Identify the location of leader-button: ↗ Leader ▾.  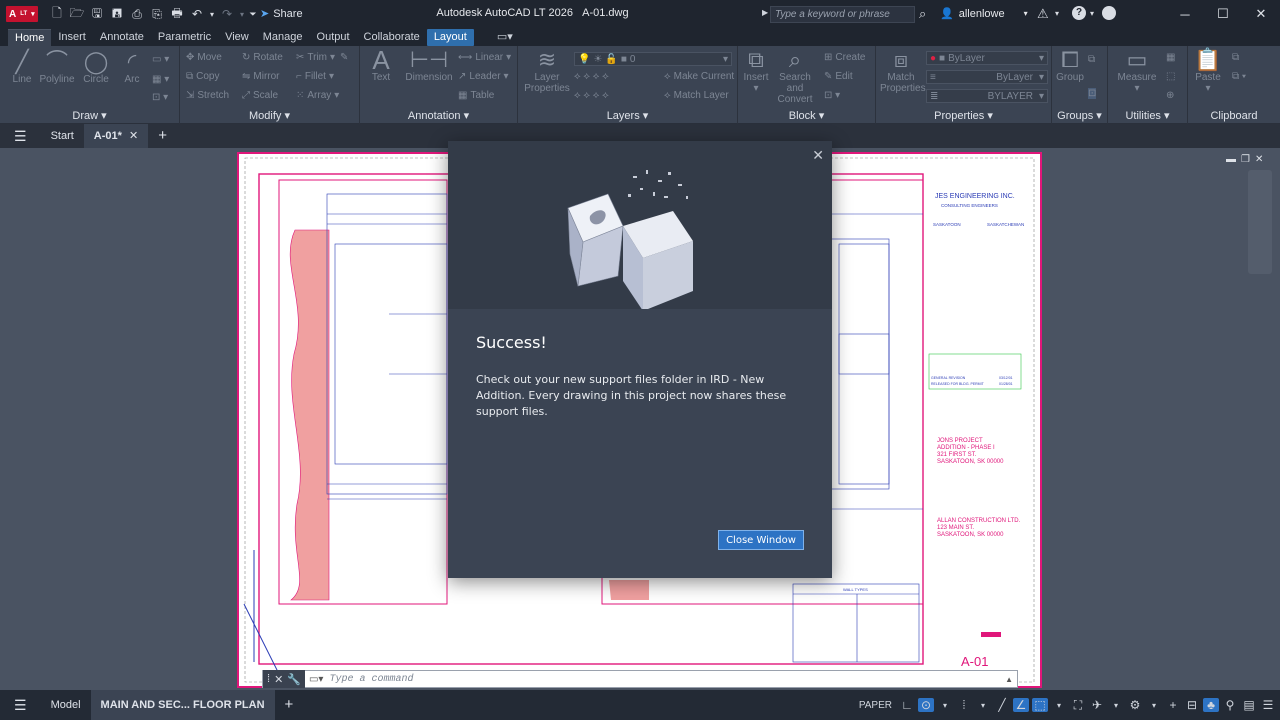
(483, 76).